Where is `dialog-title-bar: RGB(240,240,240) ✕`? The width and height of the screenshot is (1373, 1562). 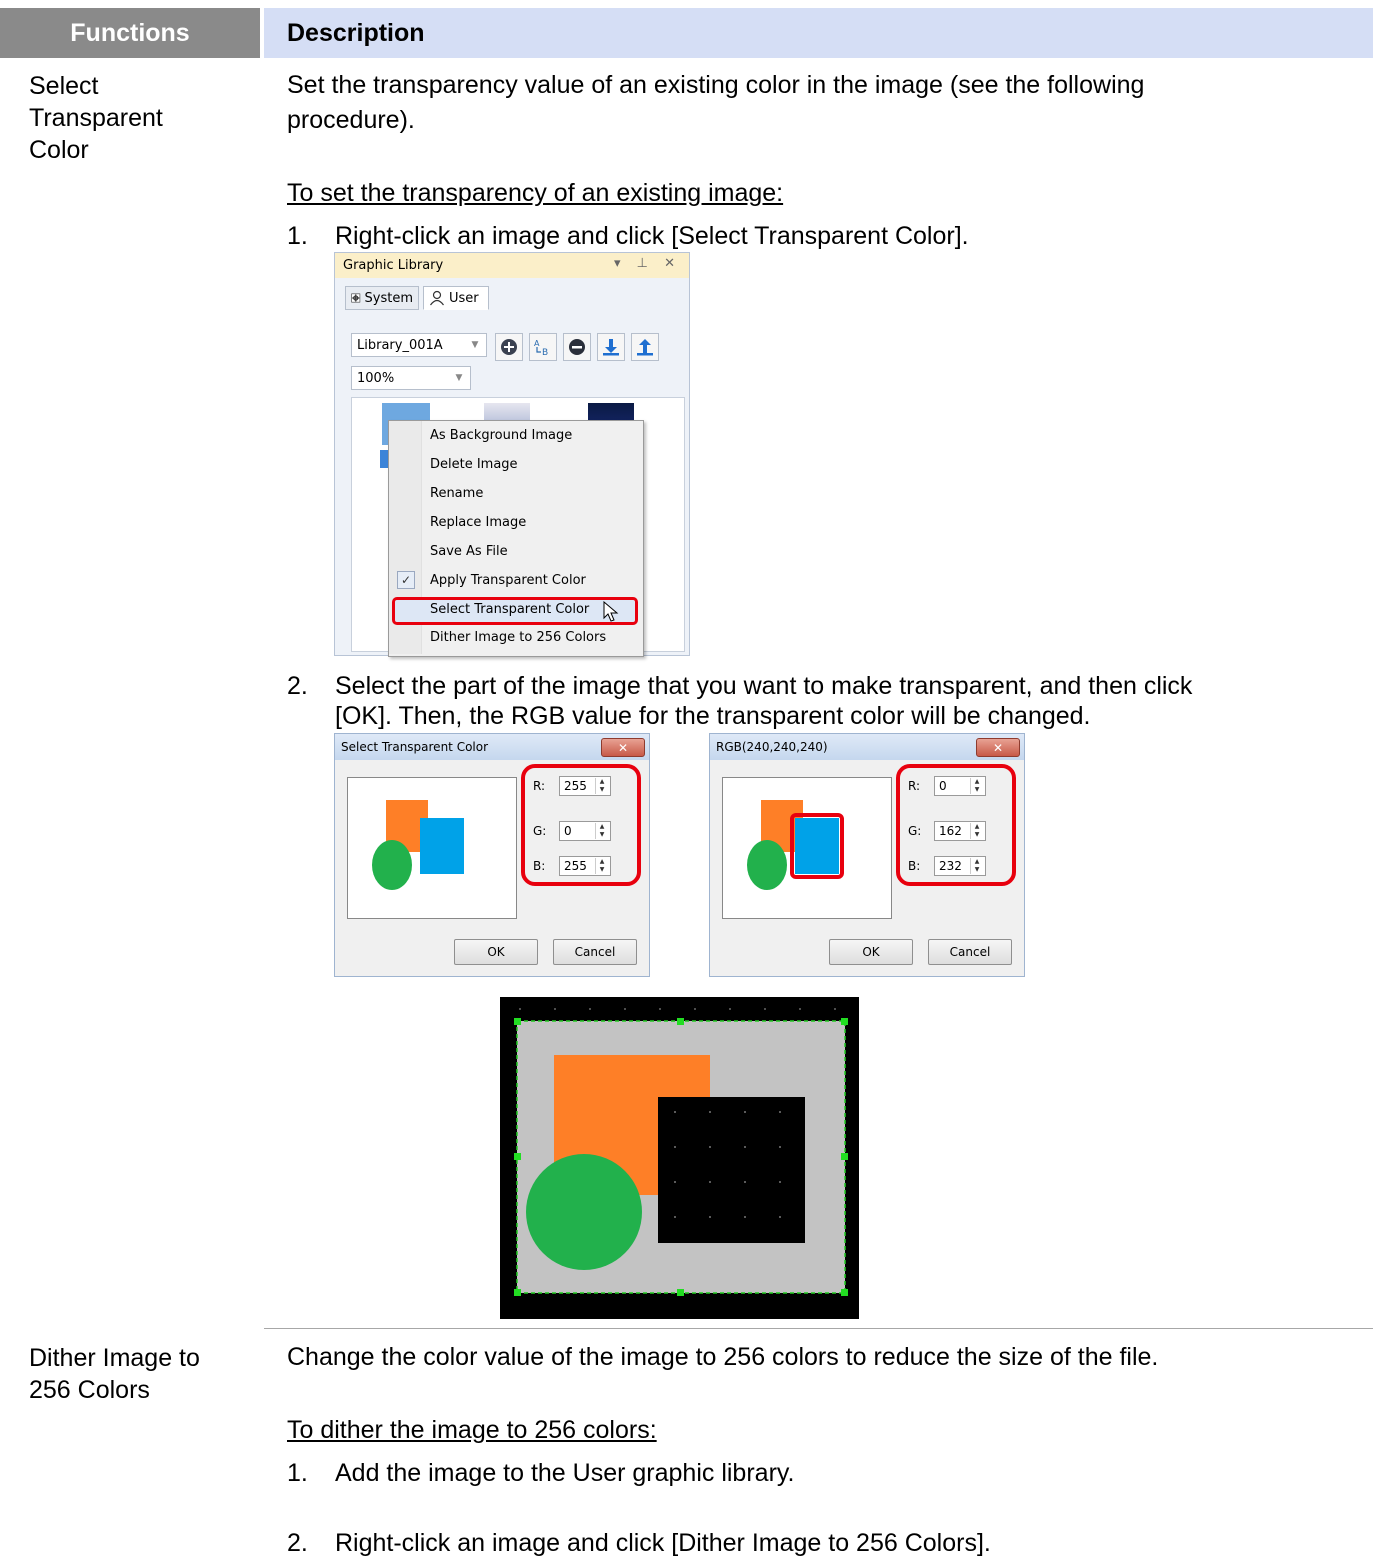 dialog-title-bar: RGB(240,240,240) ✕ is located at coordinates (867, 747).